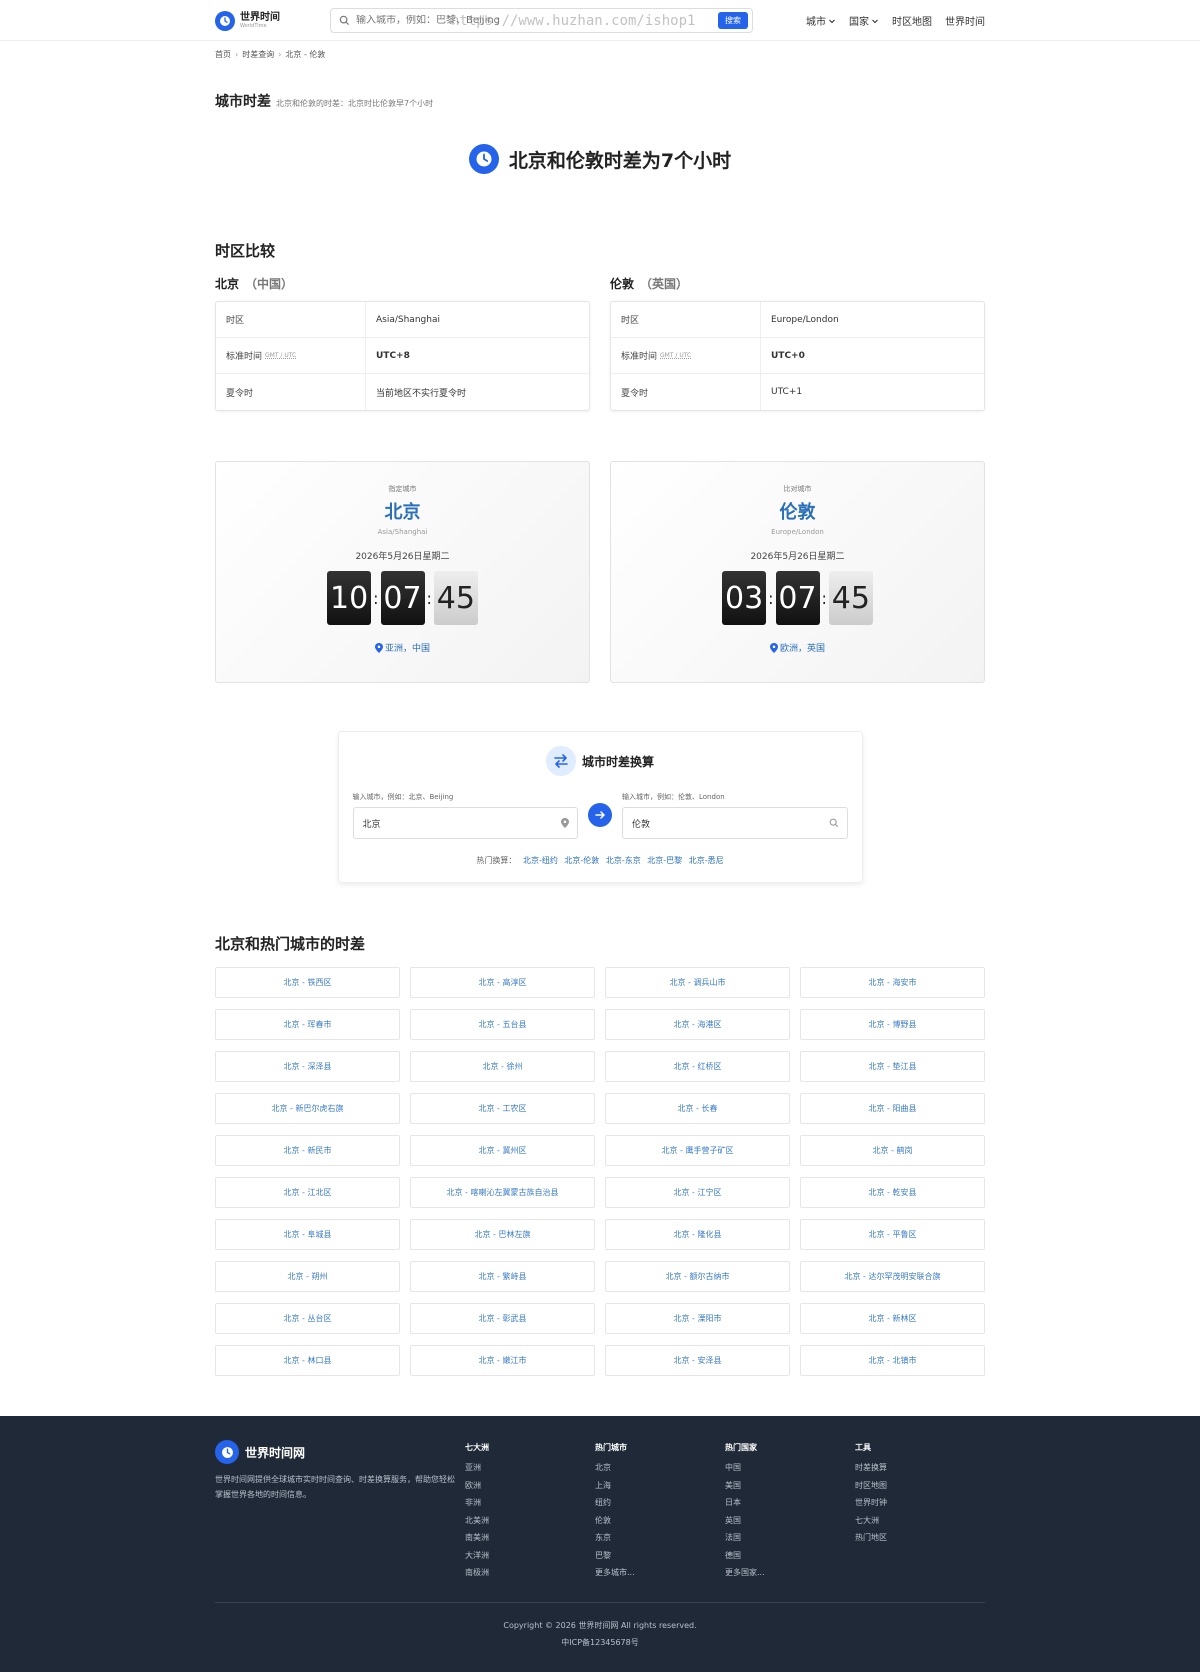 The height and width of the screenshot is (1672, 1200). I want to click on hot-city-link: 北京 - 长春, so click(697, 1108).